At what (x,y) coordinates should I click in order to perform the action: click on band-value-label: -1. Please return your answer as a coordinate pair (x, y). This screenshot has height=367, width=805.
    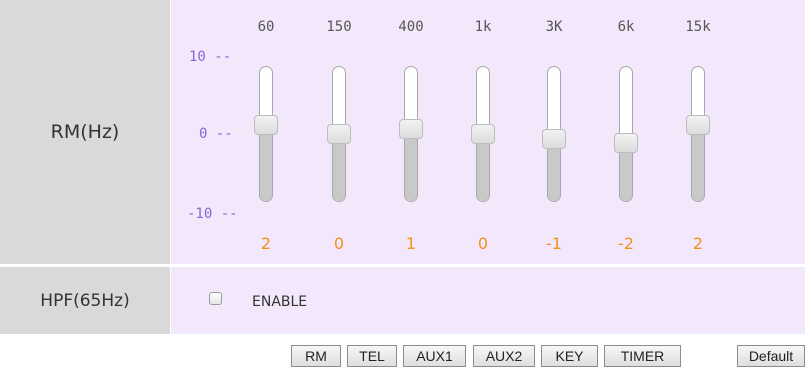
    Looking at the image, I should click on (554, 243).